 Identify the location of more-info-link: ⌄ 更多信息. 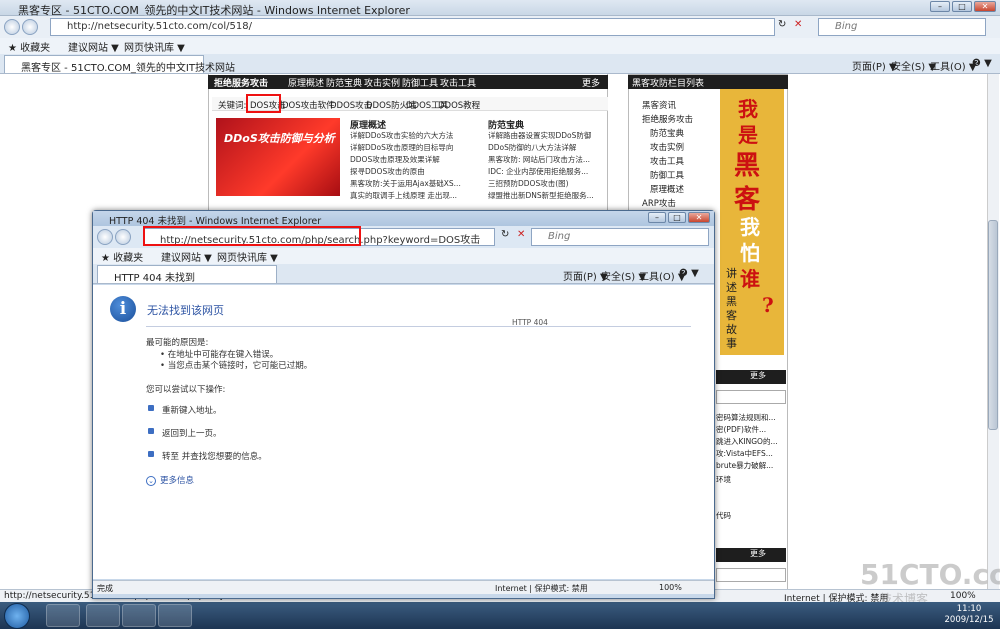
(170, 480).